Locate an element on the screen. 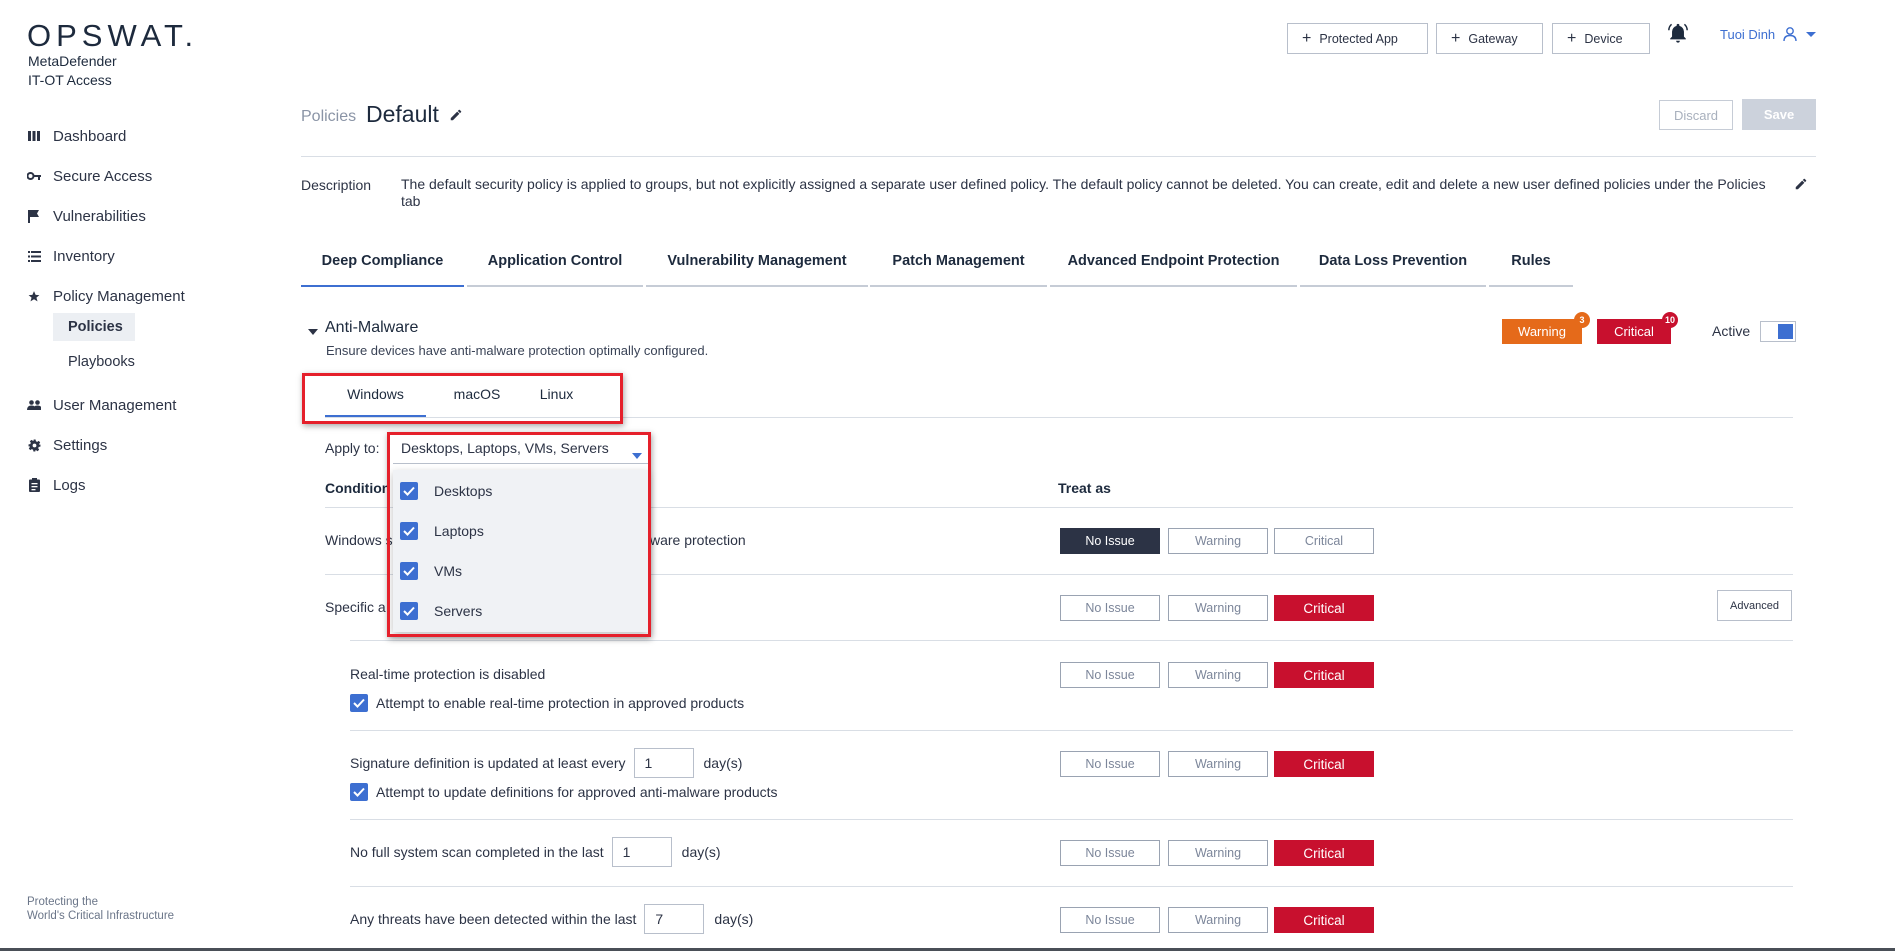 Image resolution: width=1895 pixels, height=951 pixels. sidebar-item-policy-management: Policy Management is located at coordinates (106, 296).